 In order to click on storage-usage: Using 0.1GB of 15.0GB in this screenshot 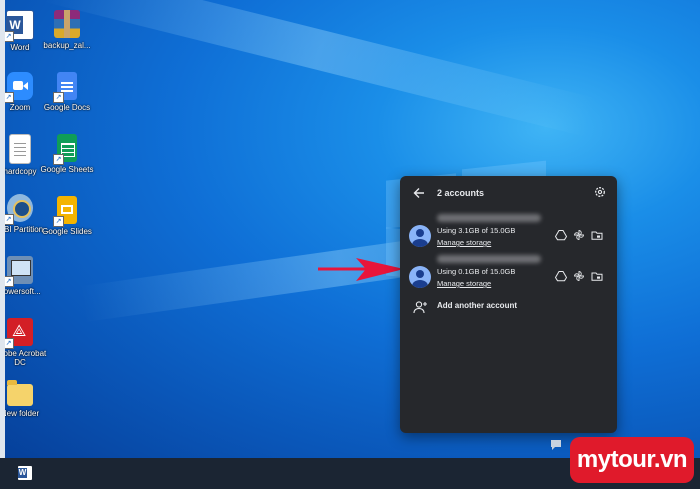, I will do `click(476, 271)`.